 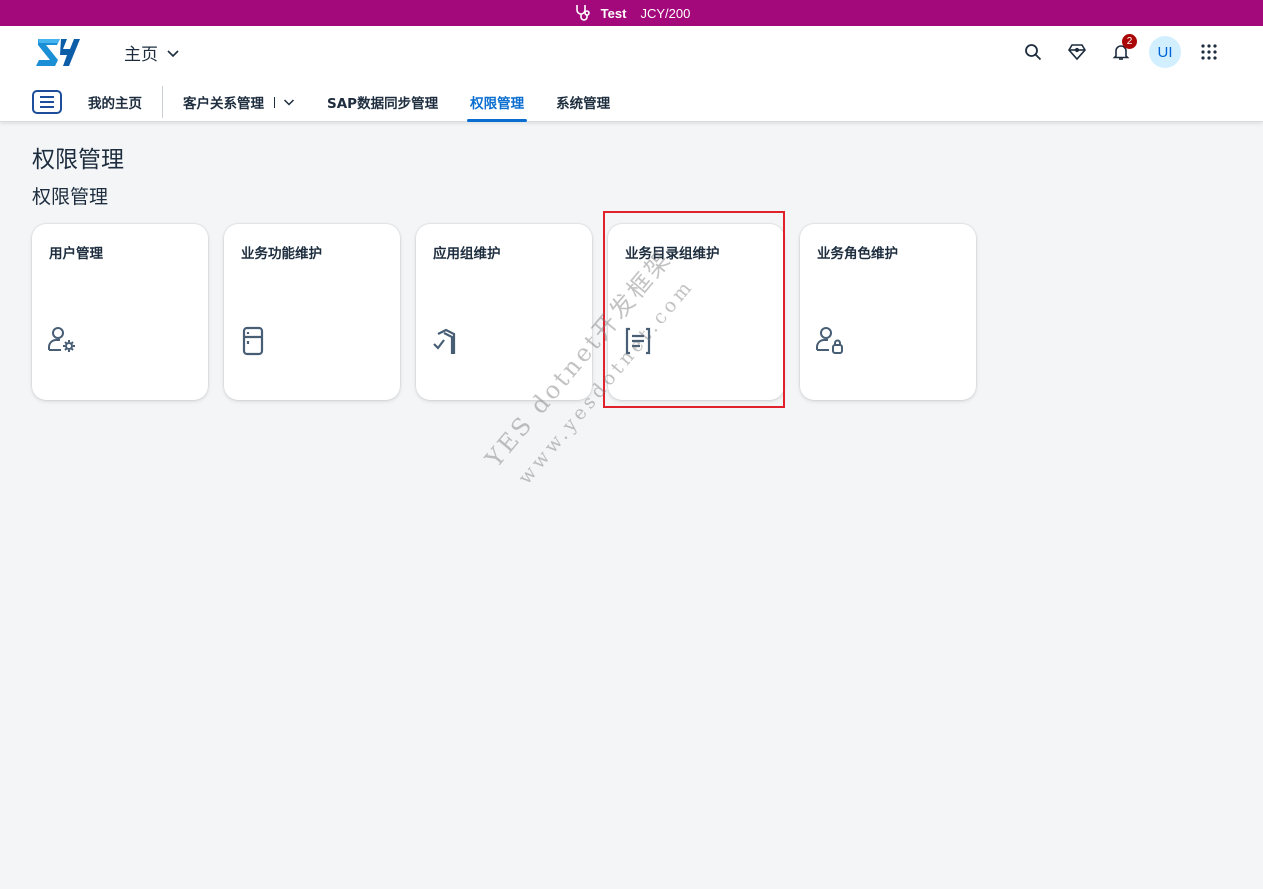 I want to click on company-logo, so click(x=58, y=52).